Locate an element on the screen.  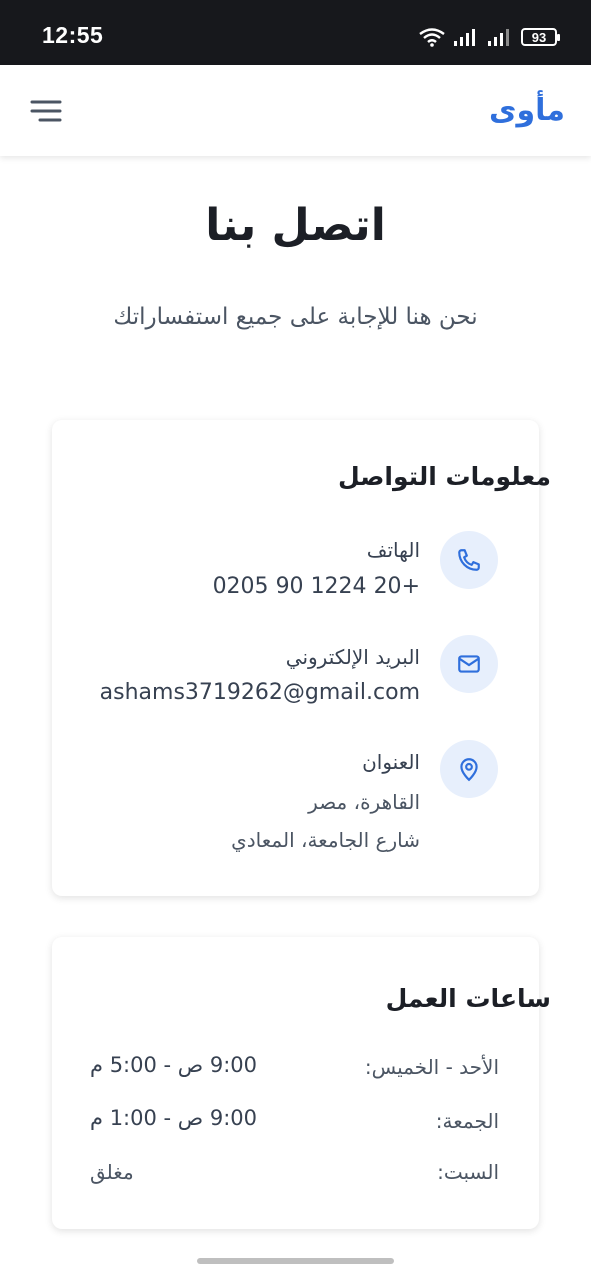
hours-time-weekdays: 9:00 ص - 5:00 م is located at coordinates (174, 1065).